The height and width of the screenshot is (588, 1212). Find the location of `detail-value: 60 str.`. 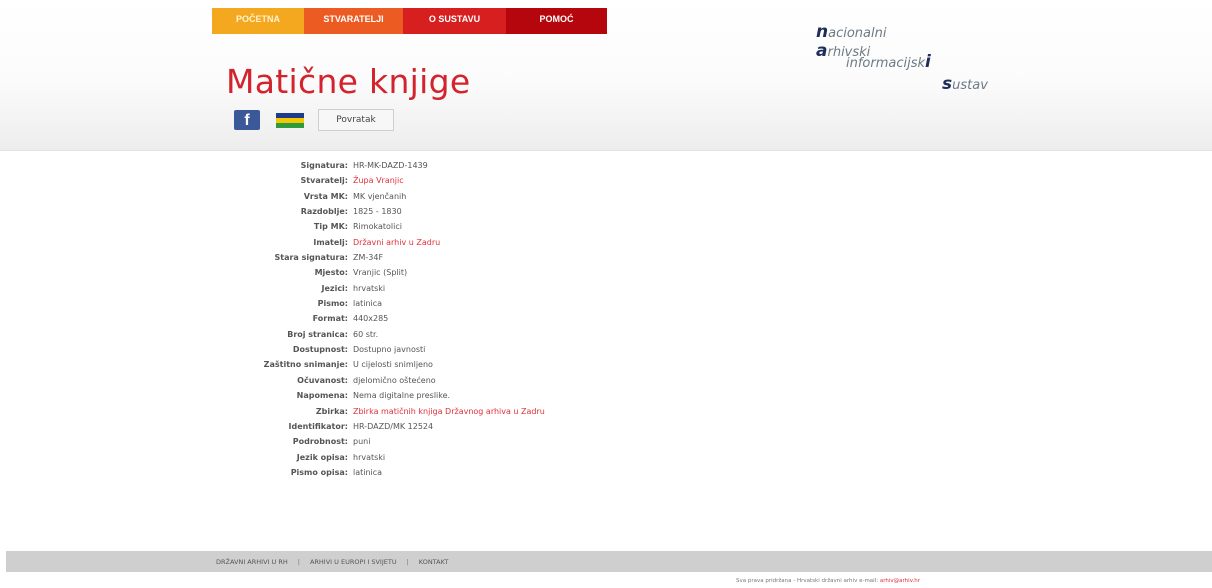

detail-value: 60 str. is located at coordinates (366, 334).